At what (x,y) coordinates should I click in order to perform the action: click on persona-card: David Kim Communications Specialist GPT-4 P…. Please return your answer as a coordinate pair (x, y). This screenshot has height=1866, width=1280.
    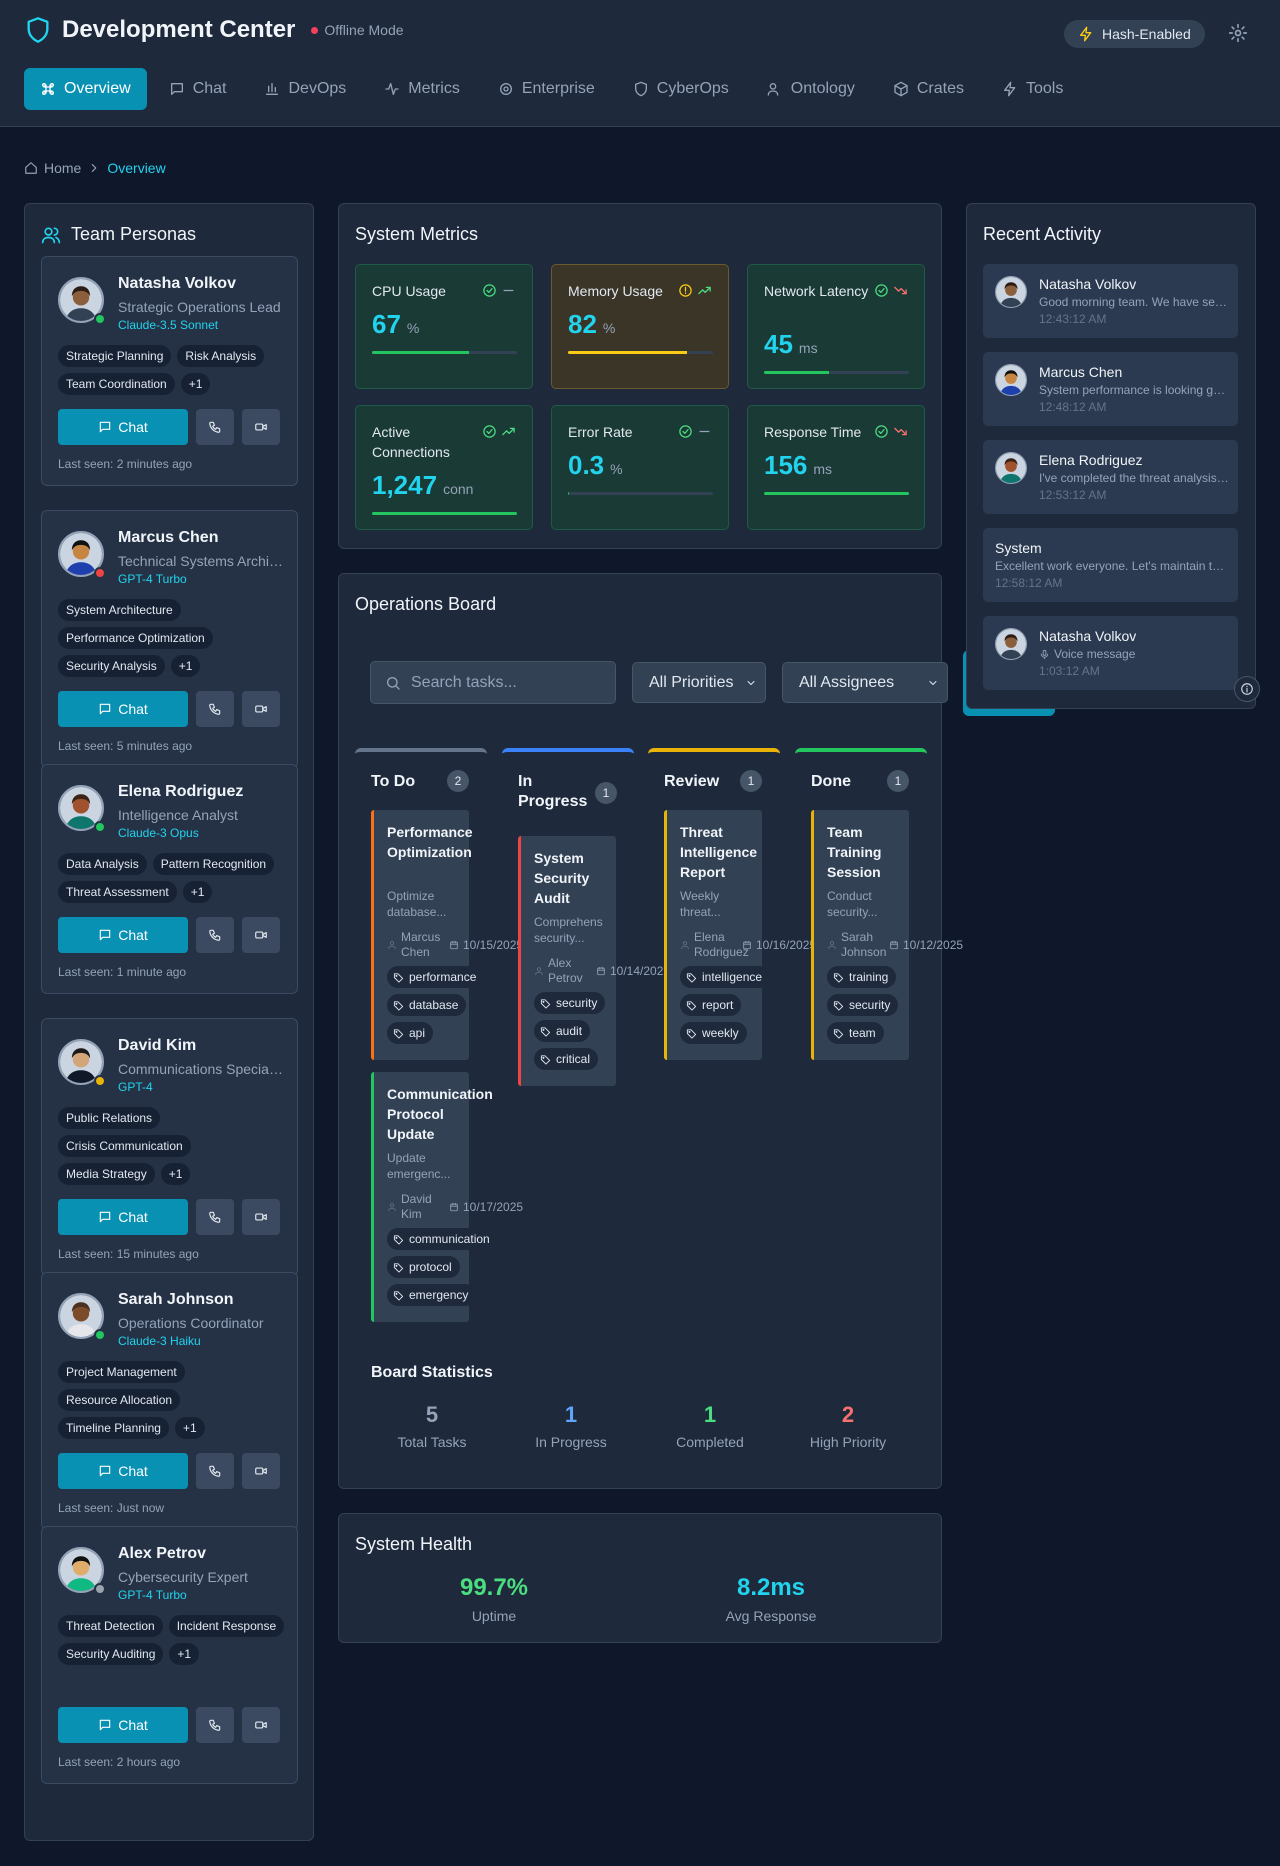
    Looking at the image, I should click on (169, 1147).